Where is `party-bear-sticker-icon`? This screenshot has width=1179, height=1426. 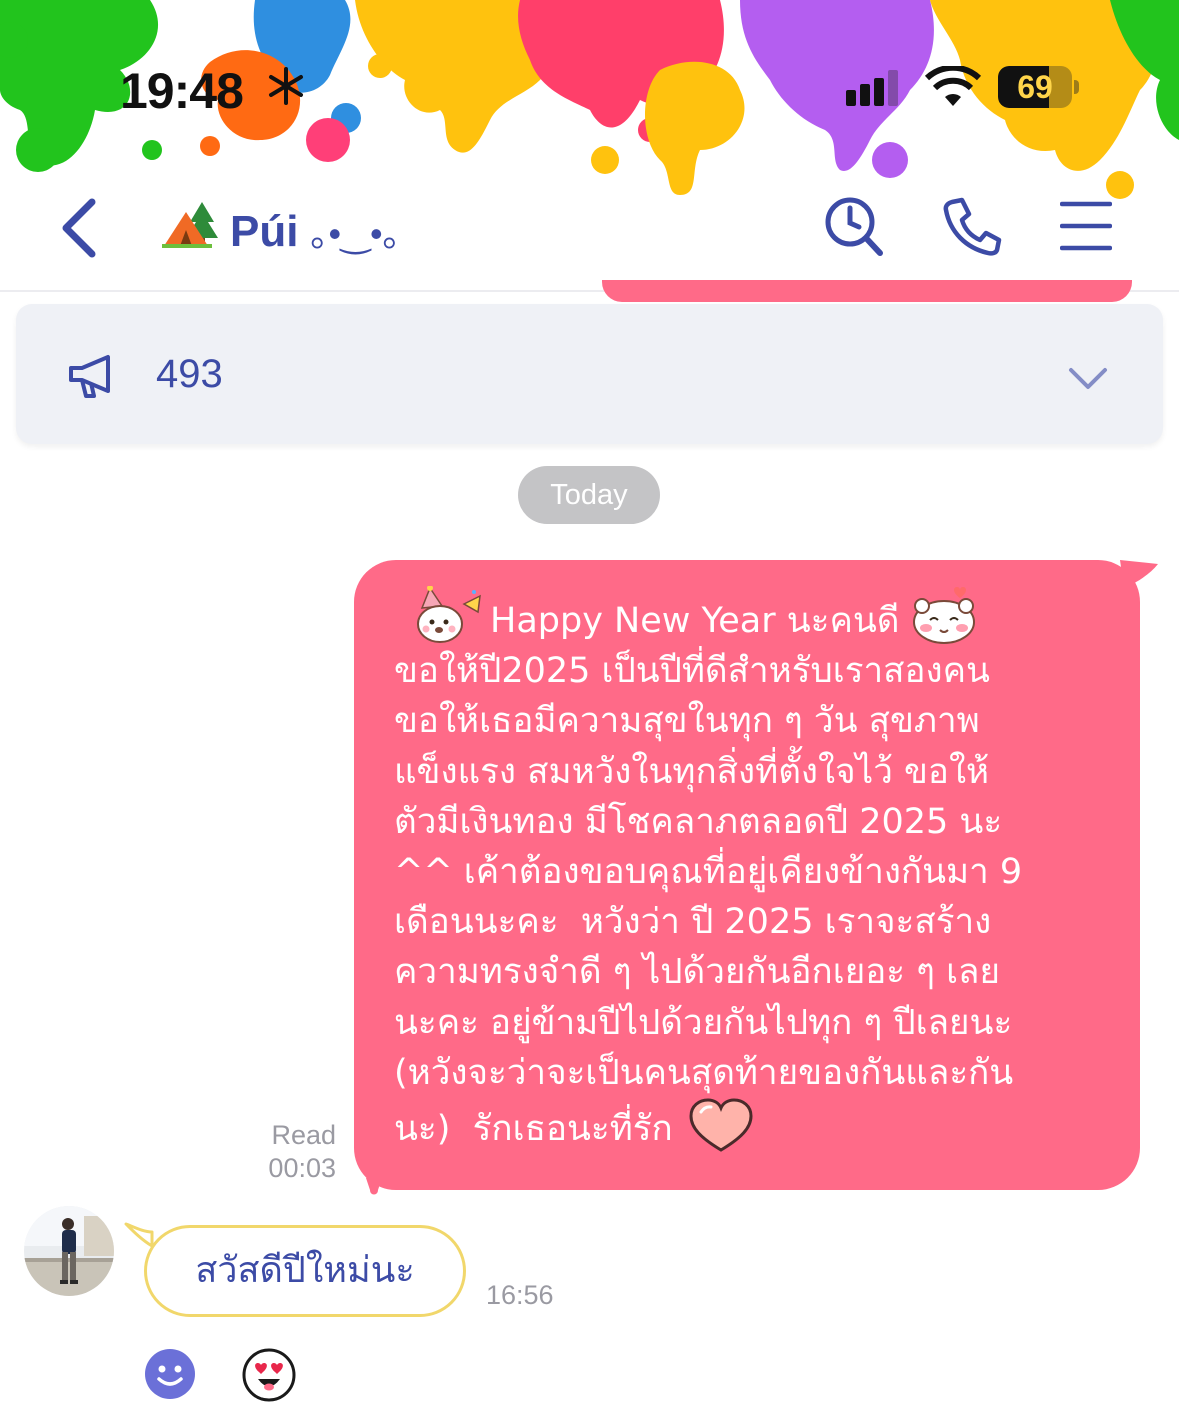 party-bear-sticker-icon is located at coordinates (449, 614).